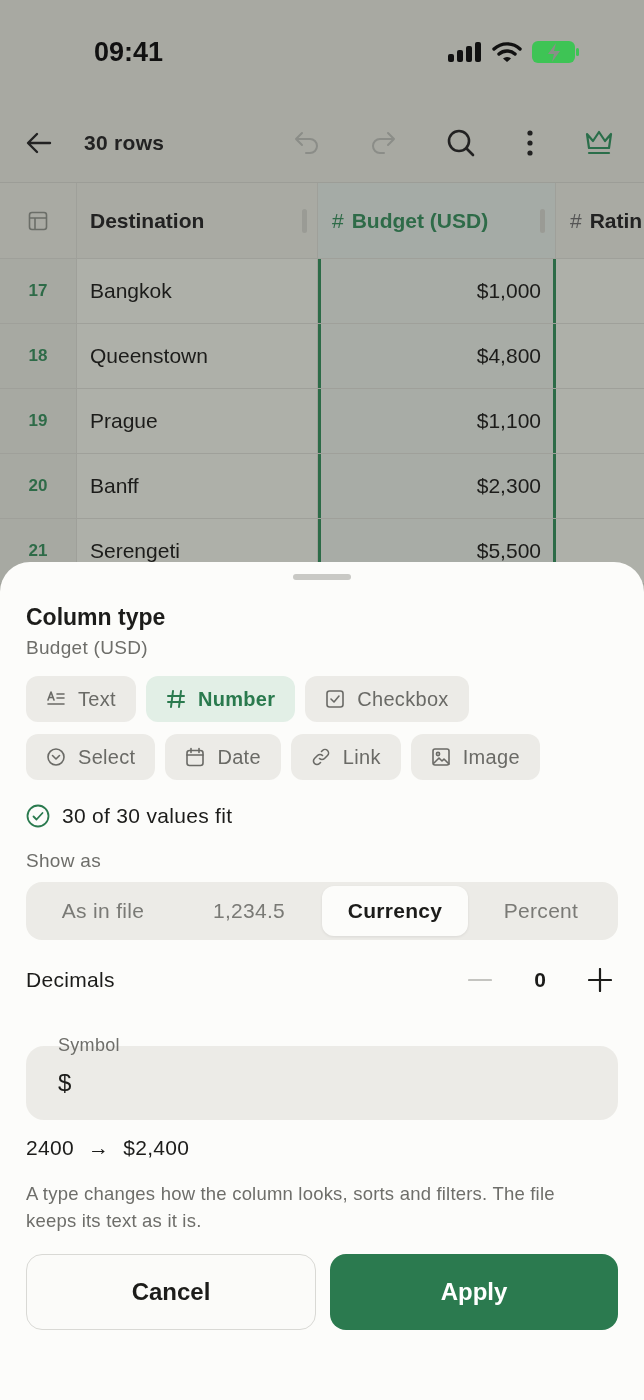 The width and height of the screenshot is (644, 1400). What do you see at coordinates (129, 52) in the screenshot?
I see `status-time: 09:41` at bounding box center [129, 52].